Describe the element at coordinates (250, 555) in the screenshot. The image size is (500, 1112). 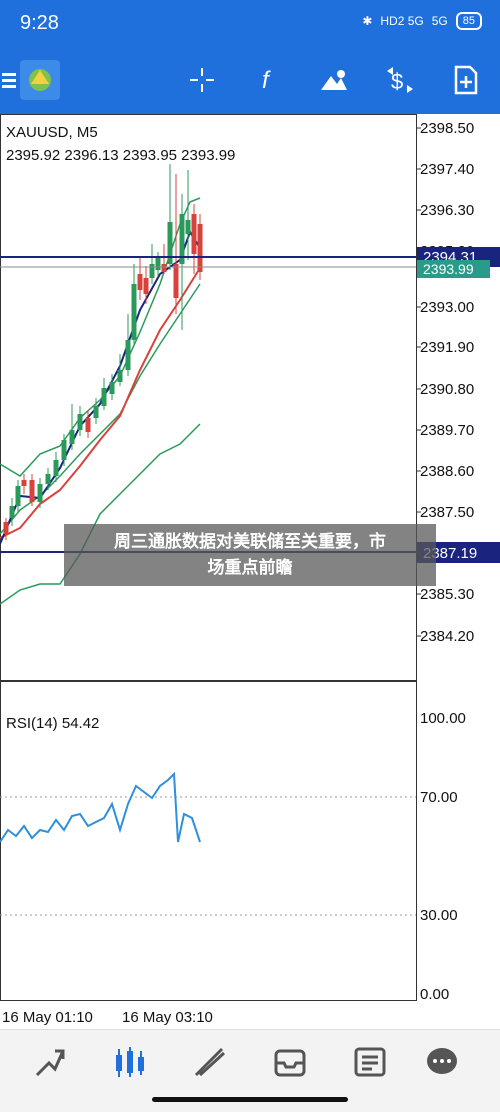
I see `news-headline-overlay: 周三通胀数据对美联储至关重要，市 场重点前瞻` at that location.